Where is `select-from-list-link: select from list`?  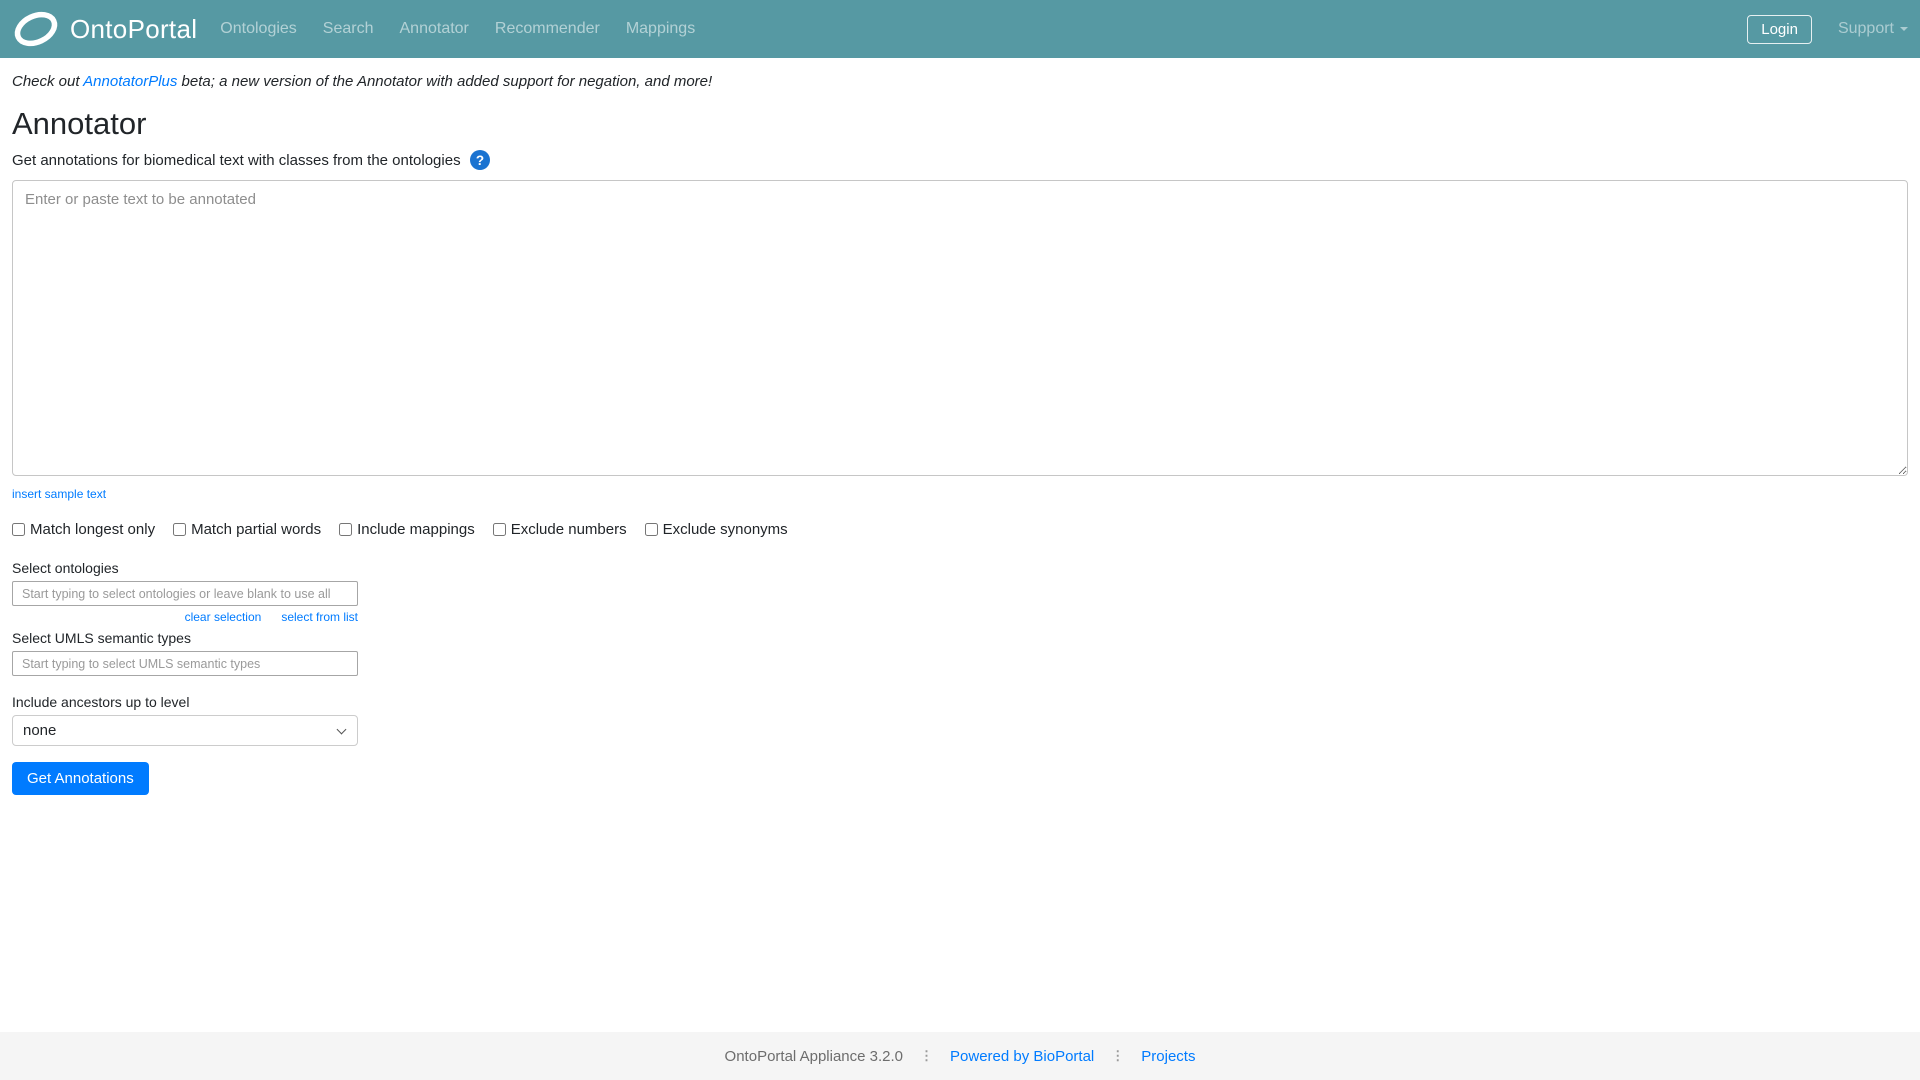 select-from-list-link: select from list is located at coordinates (319, 617).